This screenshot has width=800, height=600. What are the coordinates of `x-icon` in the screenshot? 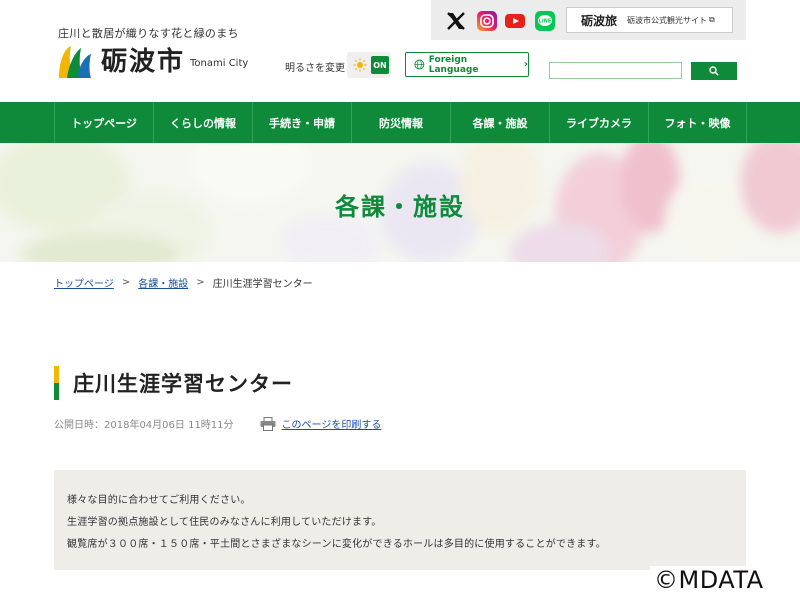 It's located at (456, 21).